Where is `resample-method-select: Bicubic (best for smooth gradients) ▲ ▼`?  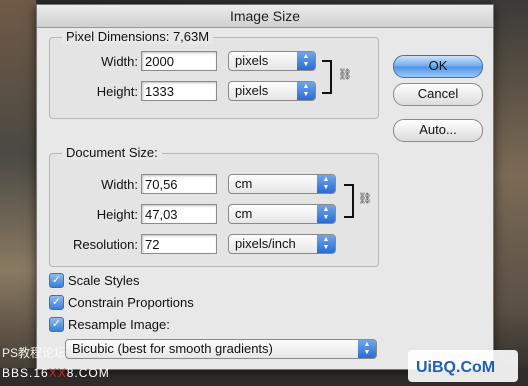 resample-method-select: Bicubic (best for smooth gradients) ▲ ▼ is located at coordinates (221, 349).